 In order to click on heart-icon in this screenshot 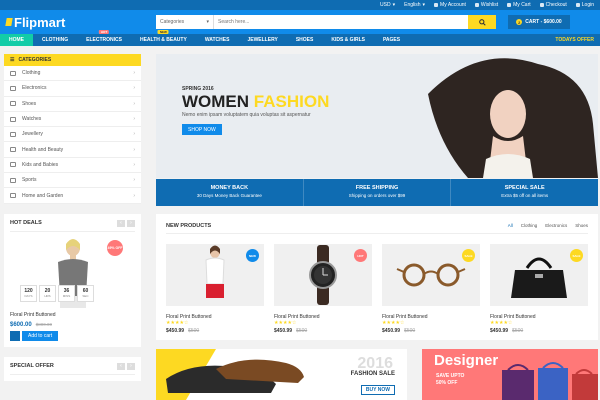, I will do `click(476, 5)`.